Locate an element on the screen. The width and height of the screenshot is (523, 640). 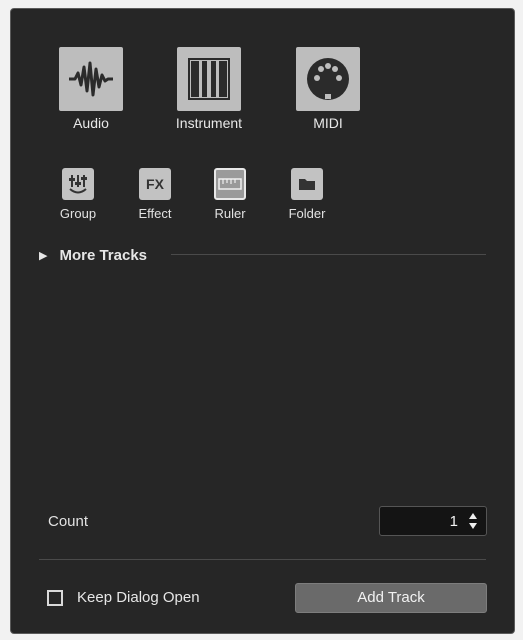
expand-arrow-icon: ▶ is located at coordinates (43, 255).